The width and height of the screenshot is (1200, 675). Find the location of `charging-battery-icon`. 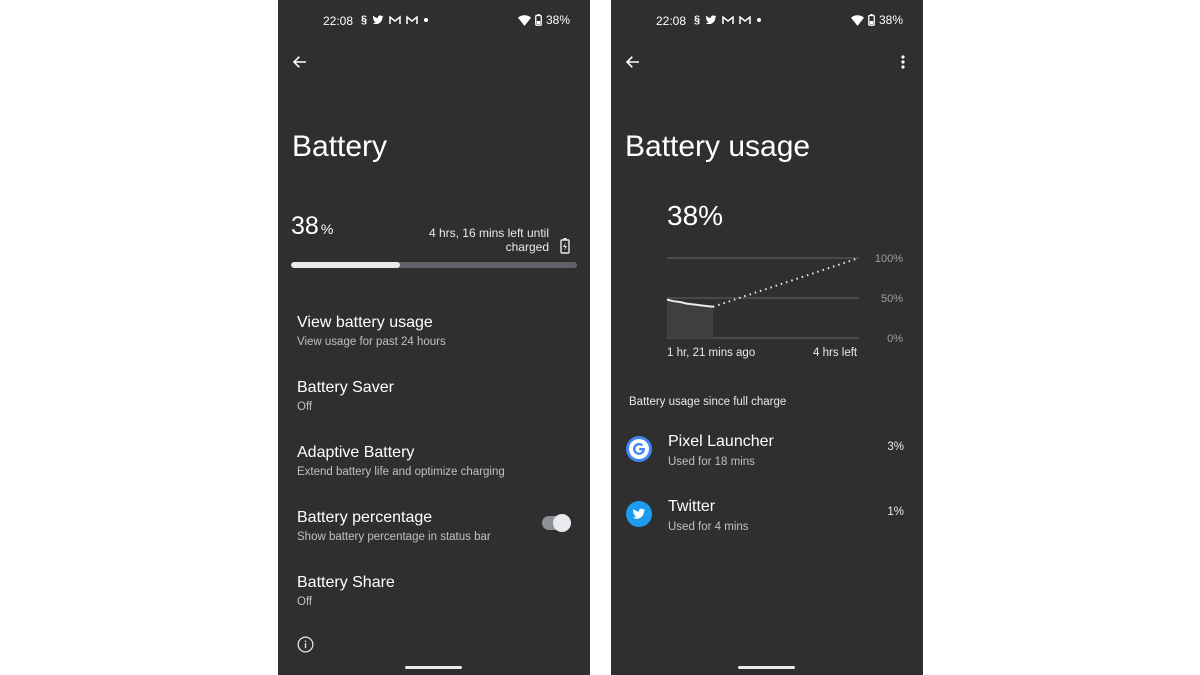

charging-battery-icon is located at coordinates (565, 246).